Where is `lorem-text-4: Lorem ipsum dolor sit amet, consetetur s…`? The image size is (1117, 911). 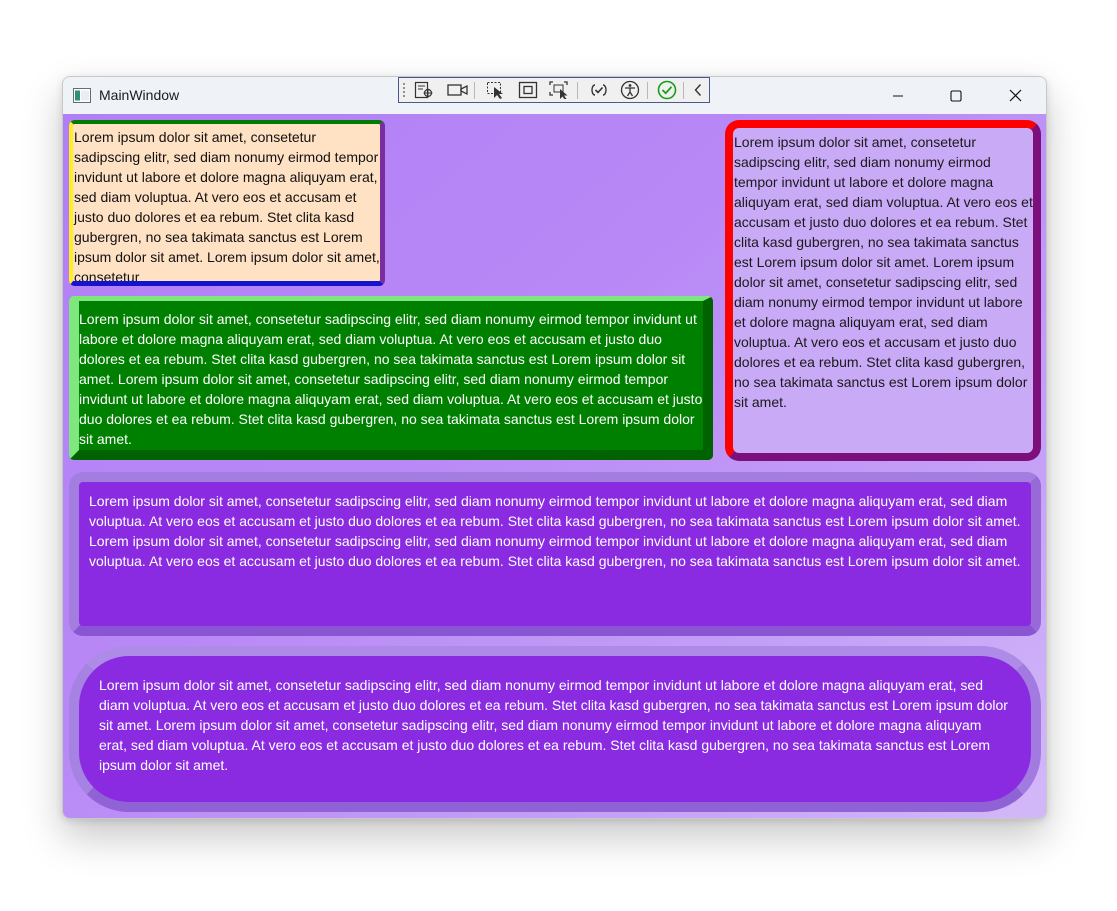 lorem-text-4: Lorem ipsum dolor sit amet, consetetur s… is located at coordinates (555, 531).